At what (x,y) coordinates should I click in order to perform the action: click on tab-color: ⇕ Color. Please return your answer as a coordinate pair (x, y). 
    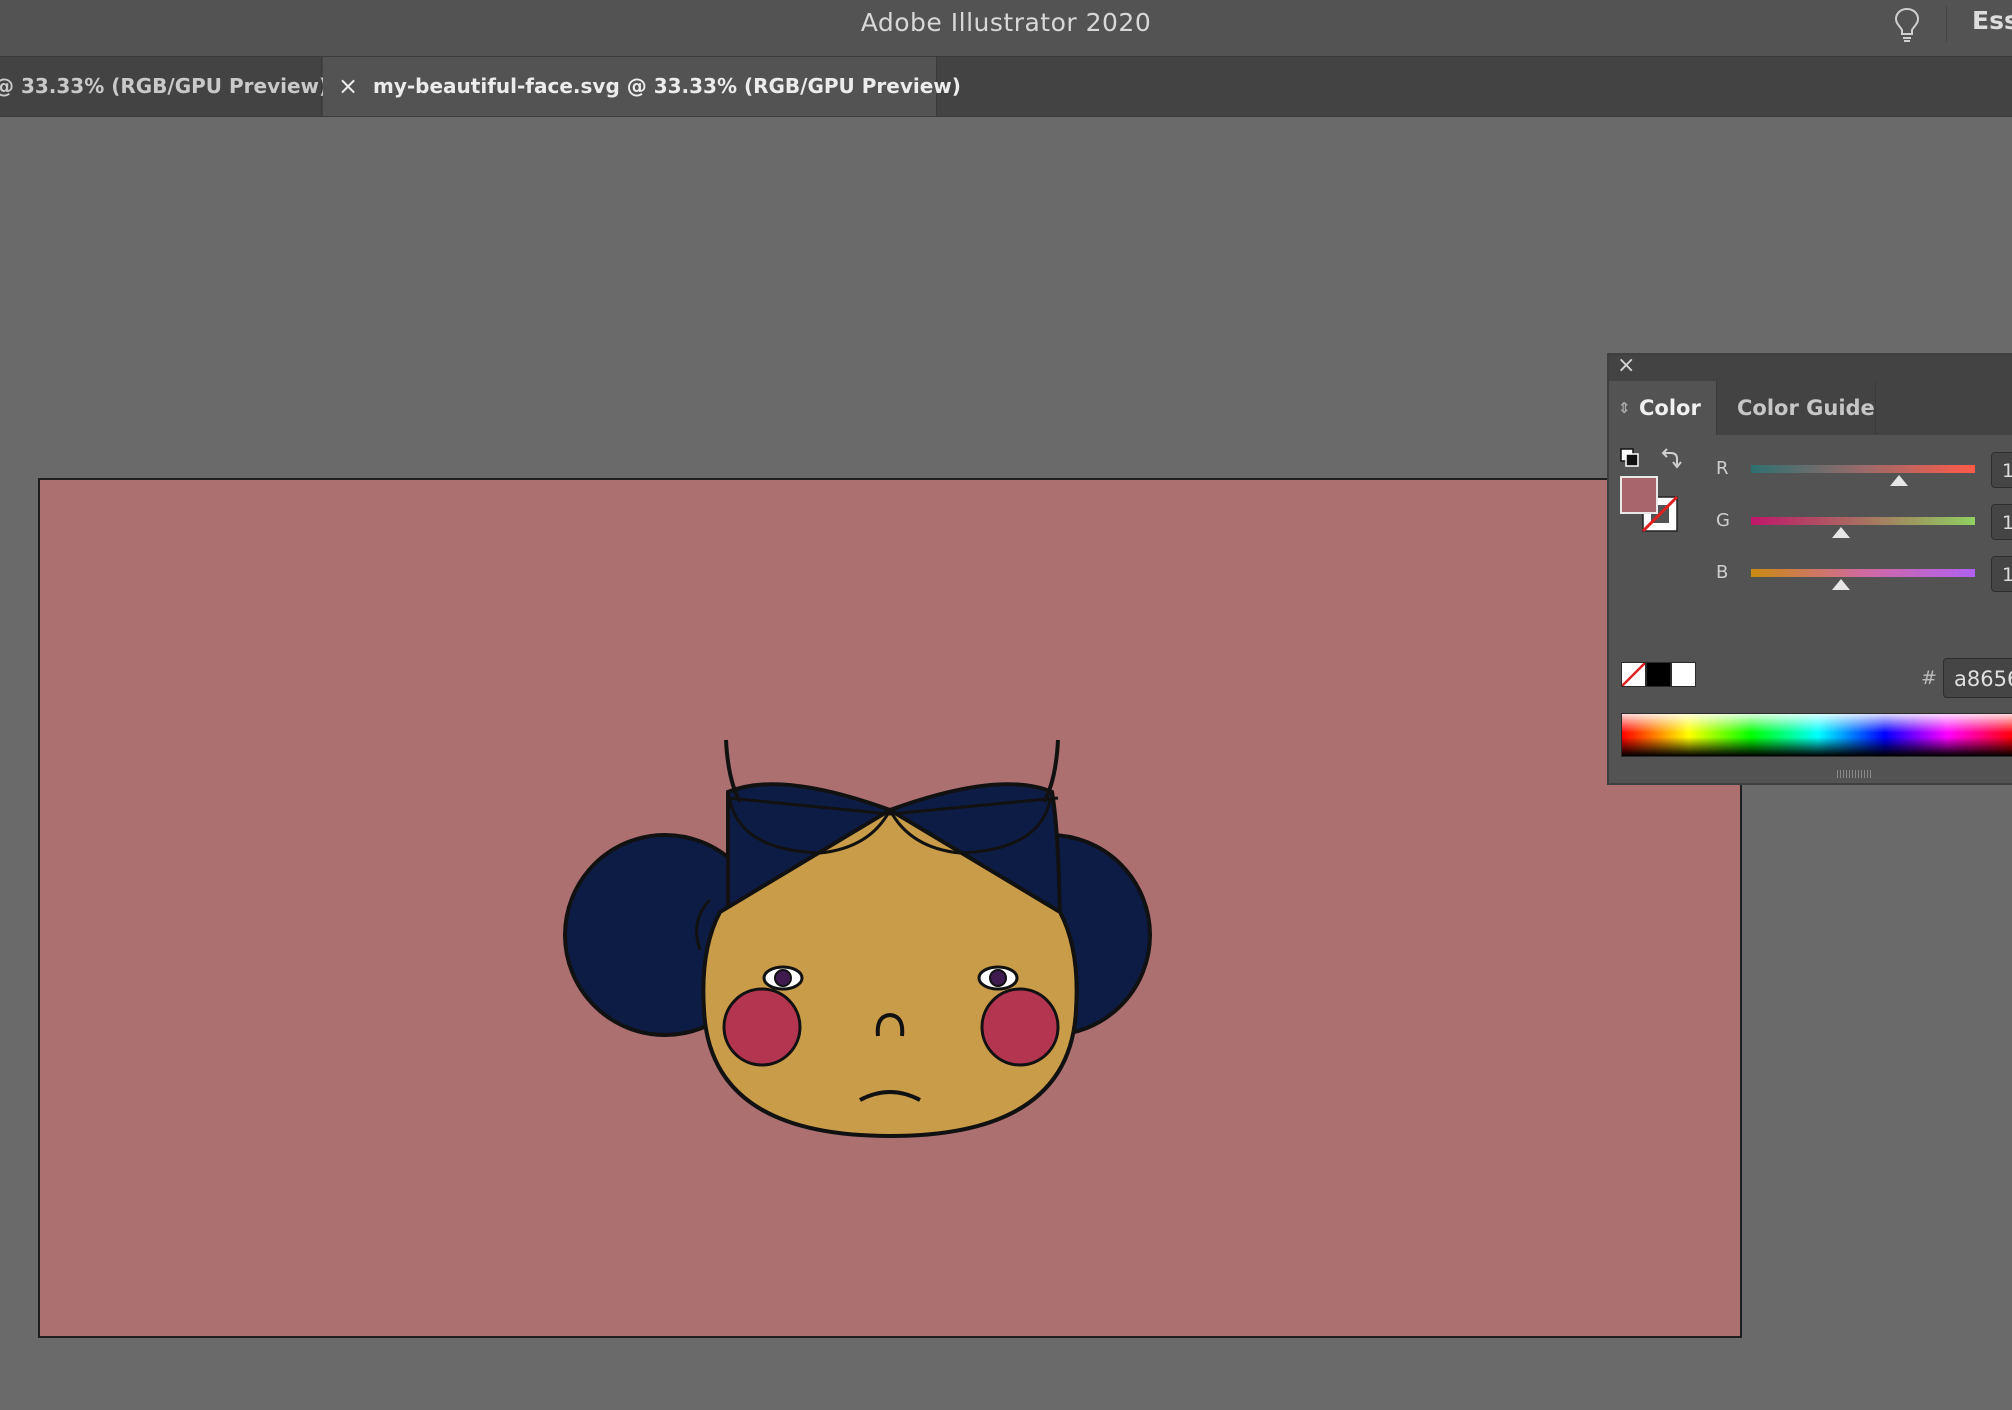
    Looking at the image, I should click on (1662, 408).